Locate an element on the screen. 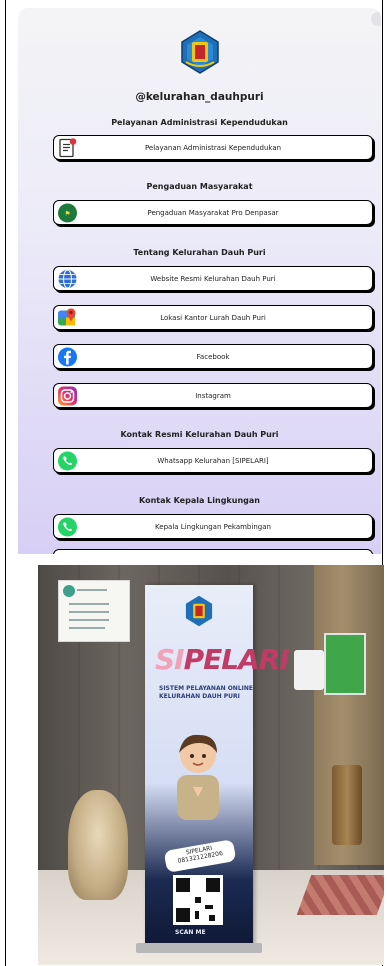 The width and height of the screenshot is (387, 966). section-heading: Pelayanan Administrasi Kependudukan is located at coordinates (199, 122).